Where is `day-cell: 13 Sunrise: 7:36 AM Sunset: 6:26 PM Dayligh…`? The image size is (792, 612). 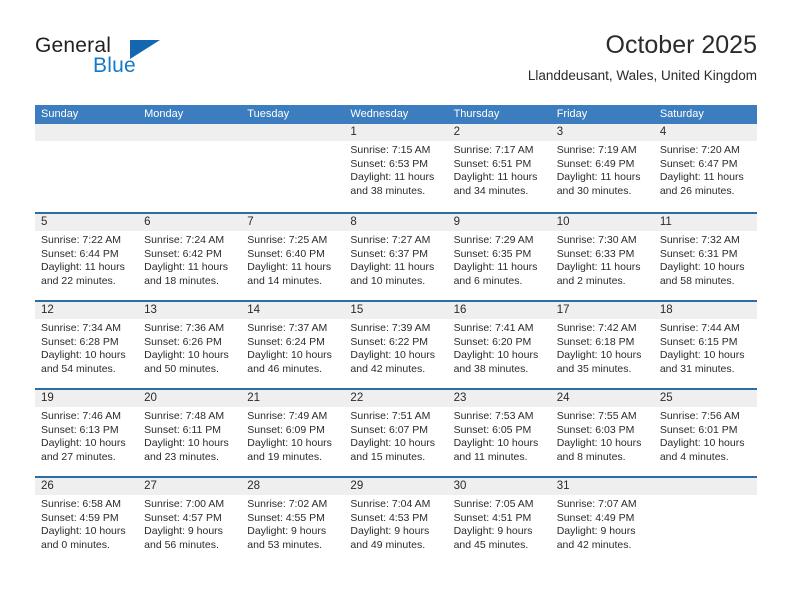 day-cell: 13 Sunrise: 7:36 AM Sunset: 6:26 PM Dayligh… is located at coordinates (190, 345).